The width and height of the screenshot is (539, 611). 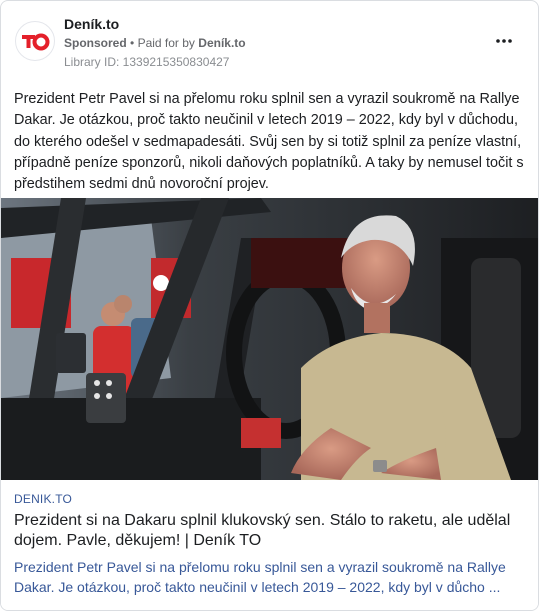 I want to click on more-horizontal-icon, so click(x=504, y=41).